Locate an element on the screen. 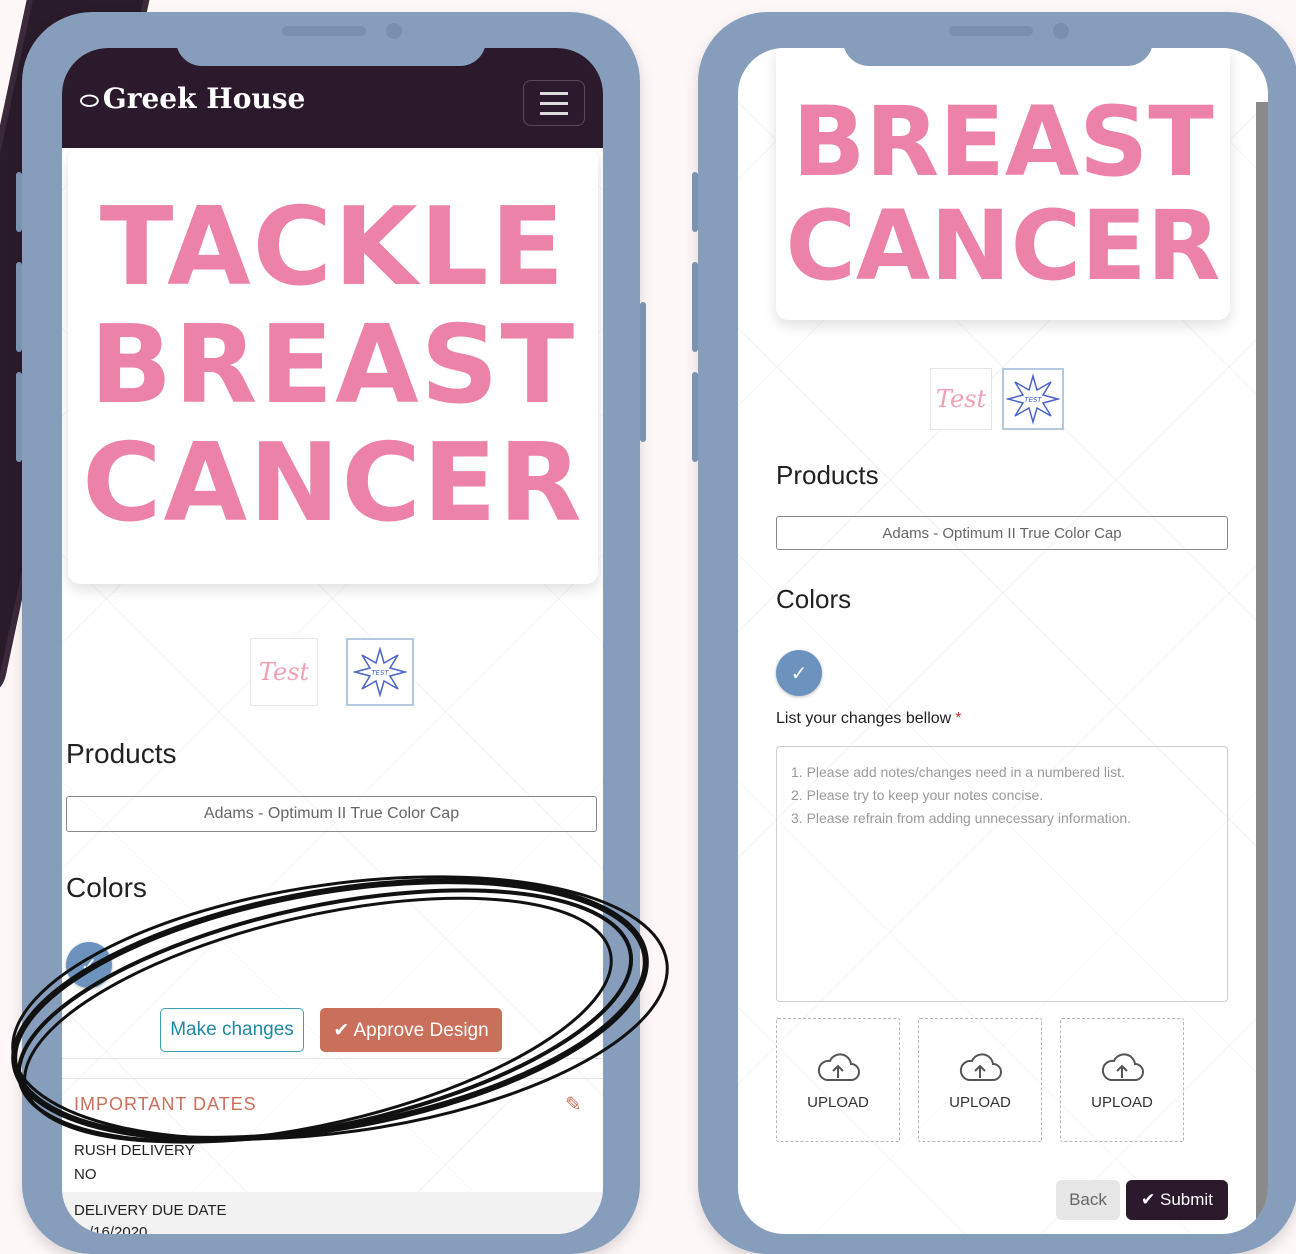 This screenshot has width=1296, height=1254. required-marker: * is located at coordinates (958, 718).